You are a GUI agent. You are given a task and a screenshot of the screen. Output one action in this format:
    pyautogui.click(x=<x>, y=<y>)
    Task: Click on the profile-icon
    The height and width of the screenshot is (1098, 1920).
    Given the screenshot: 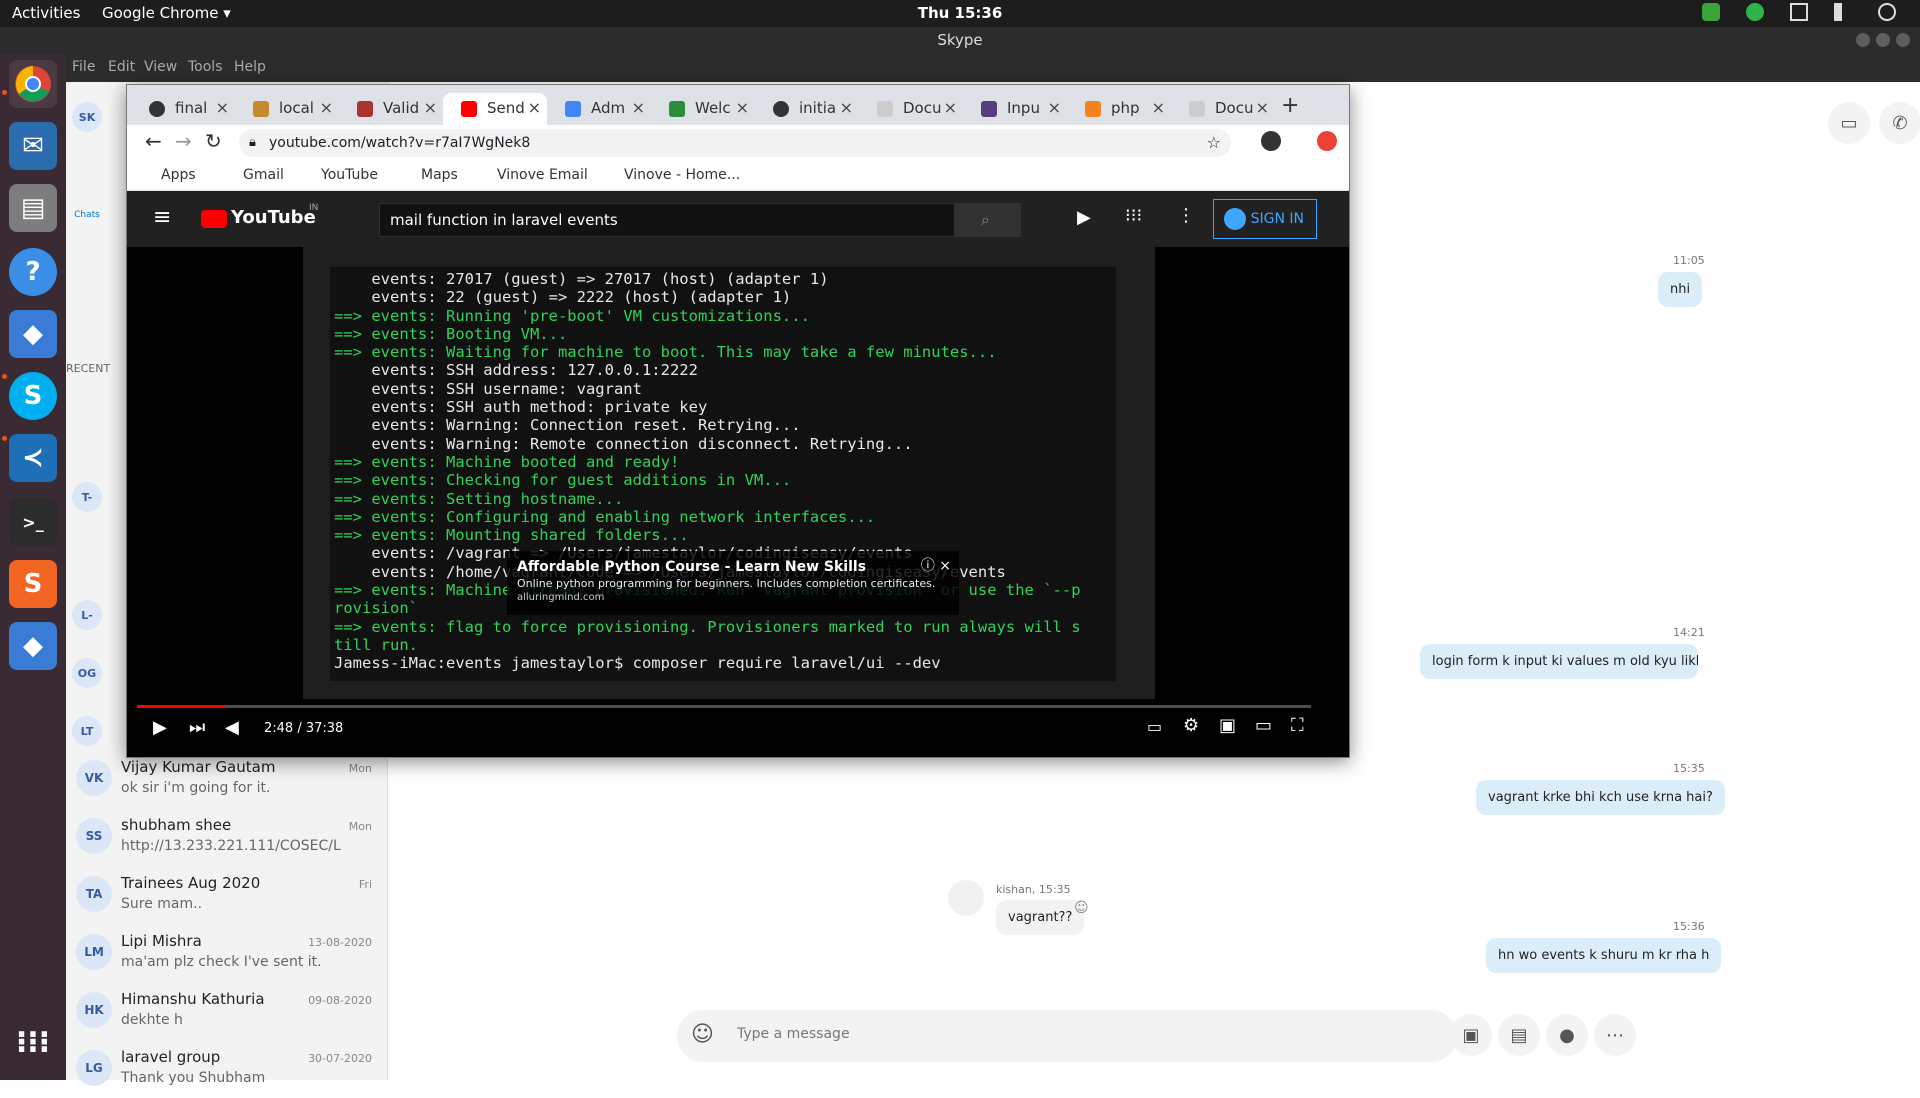 What is the action you would take?
    pyautogui.click(x=1271, y=141)
    